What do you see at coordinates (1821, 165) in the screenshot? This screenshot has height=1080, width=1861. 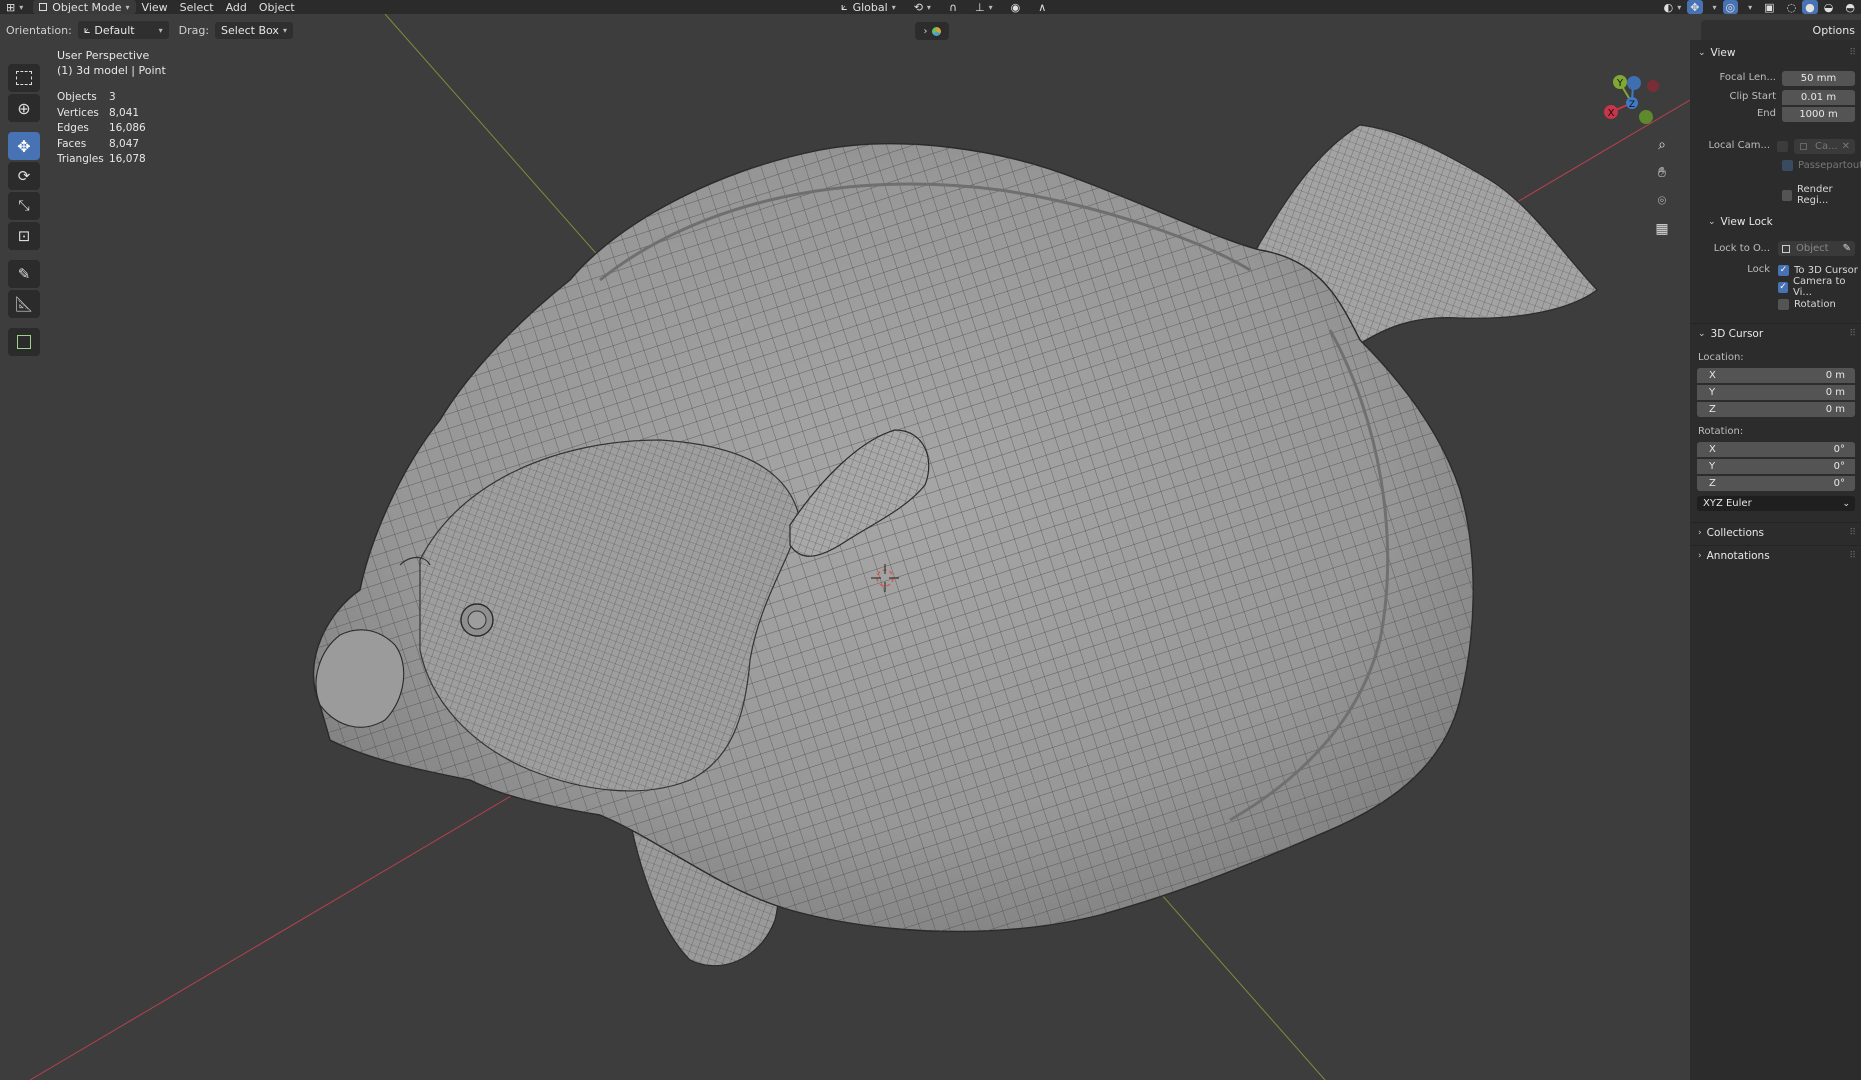 I see `passepartout-row: Passepartout` at bounding box center [1821, 165].